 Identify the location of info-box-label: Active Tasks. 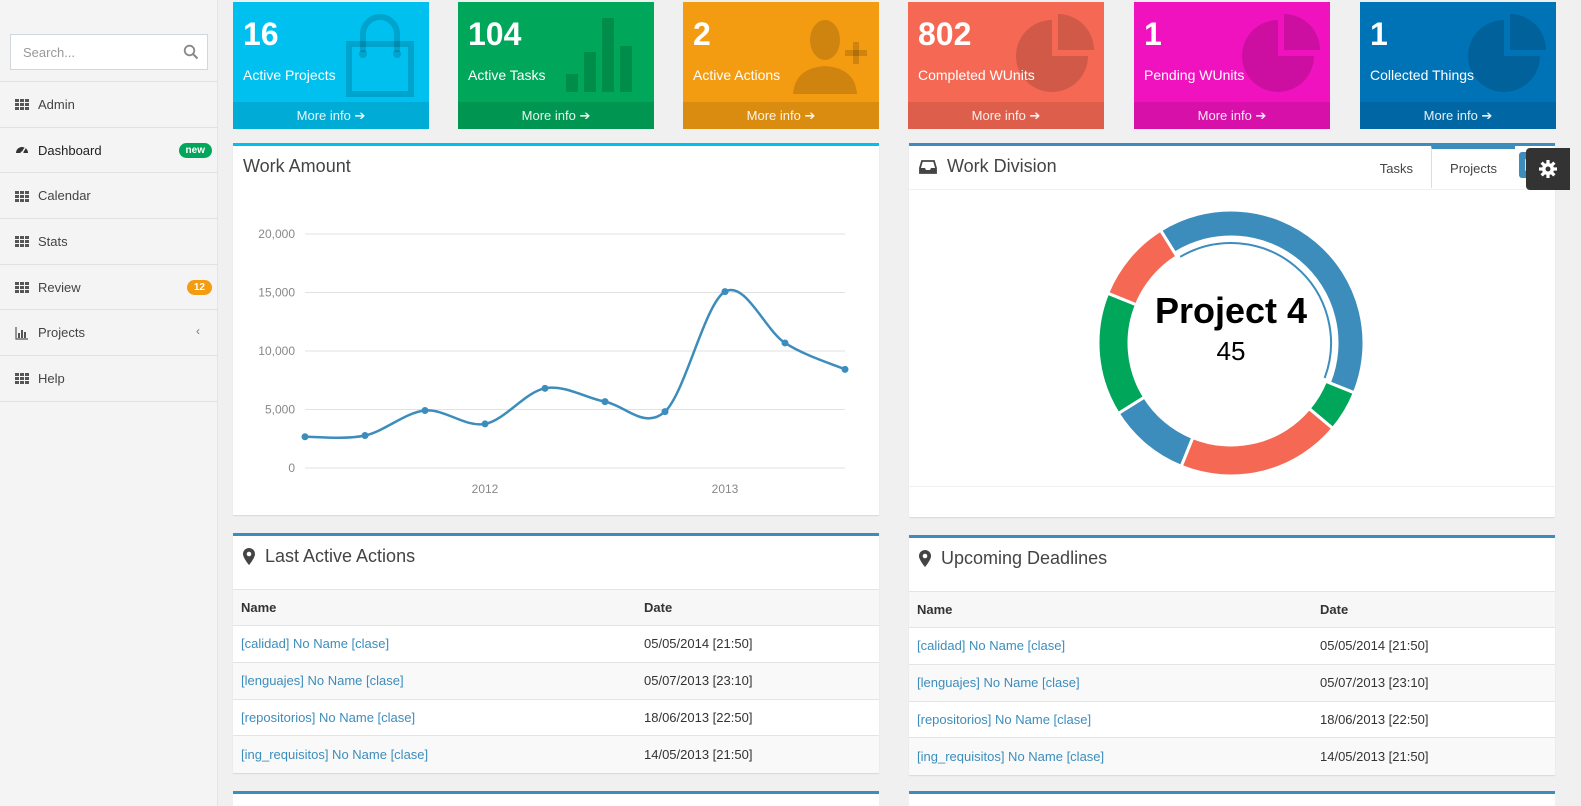
(507, 75).